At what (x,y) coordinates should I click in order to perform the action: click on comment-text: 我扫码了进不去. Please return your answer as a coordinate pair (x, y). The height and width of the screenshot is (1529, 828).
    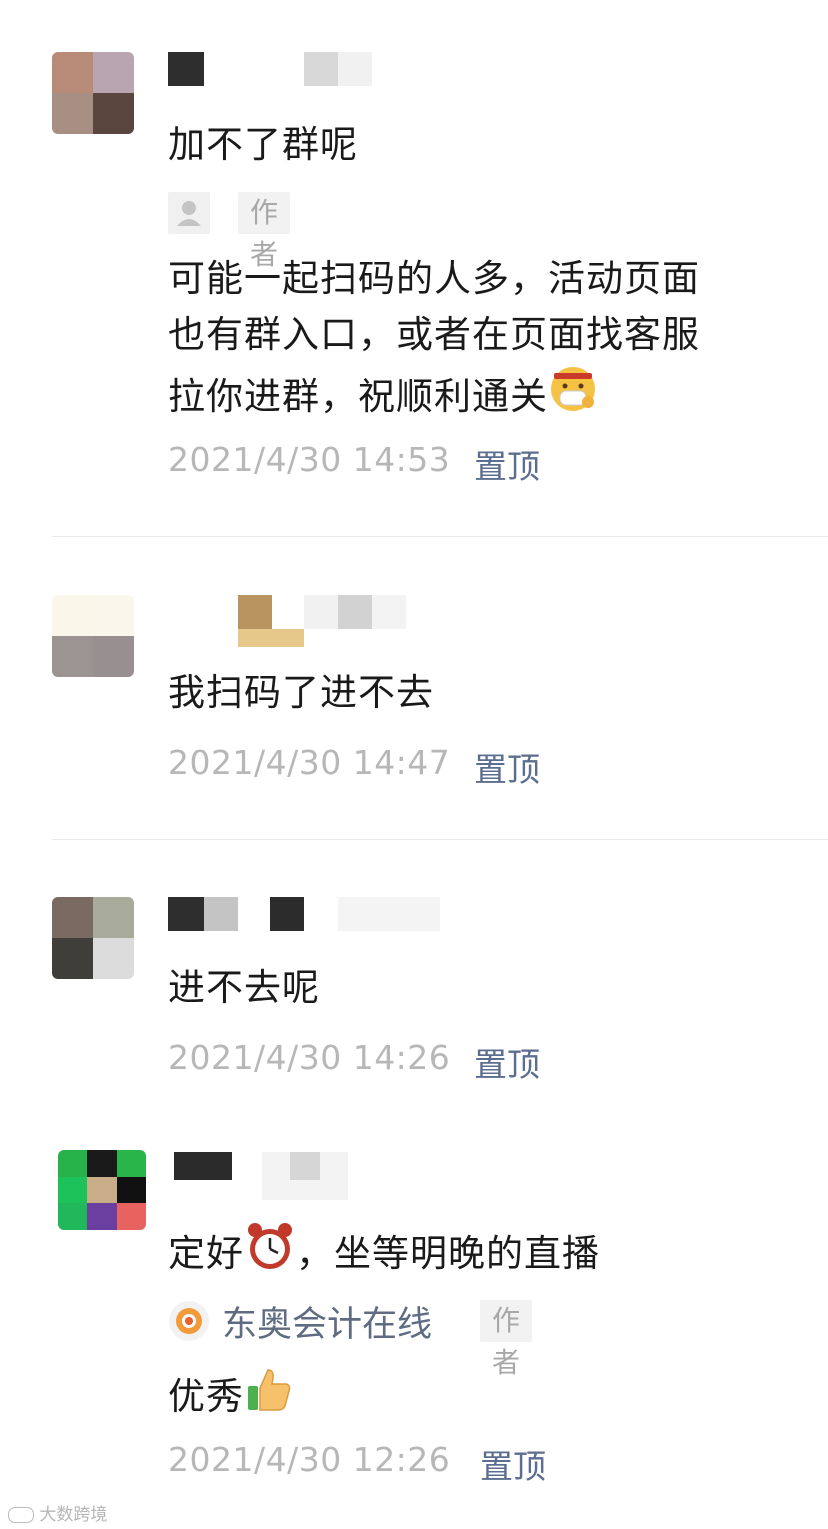
    Looking at the image, I should click on (301, 692).